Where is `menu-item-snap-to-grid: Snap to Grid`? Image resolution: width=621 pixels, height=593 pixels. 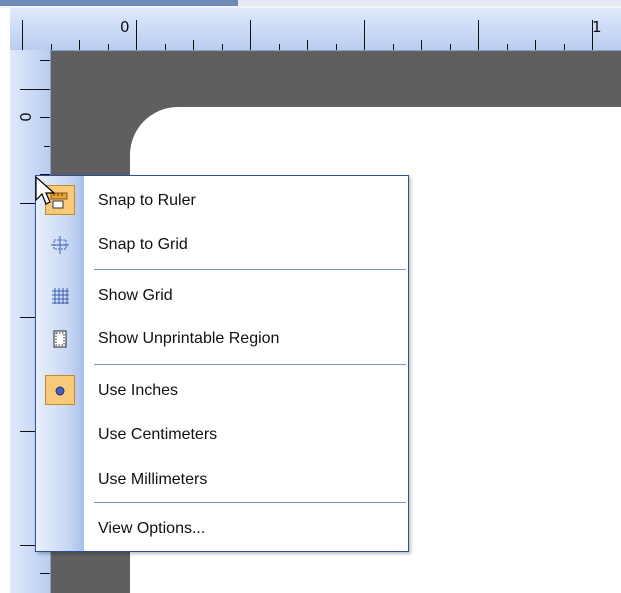 menu-item-snap-to-grid: Snap to Grid is located at coordinates (222, 245).